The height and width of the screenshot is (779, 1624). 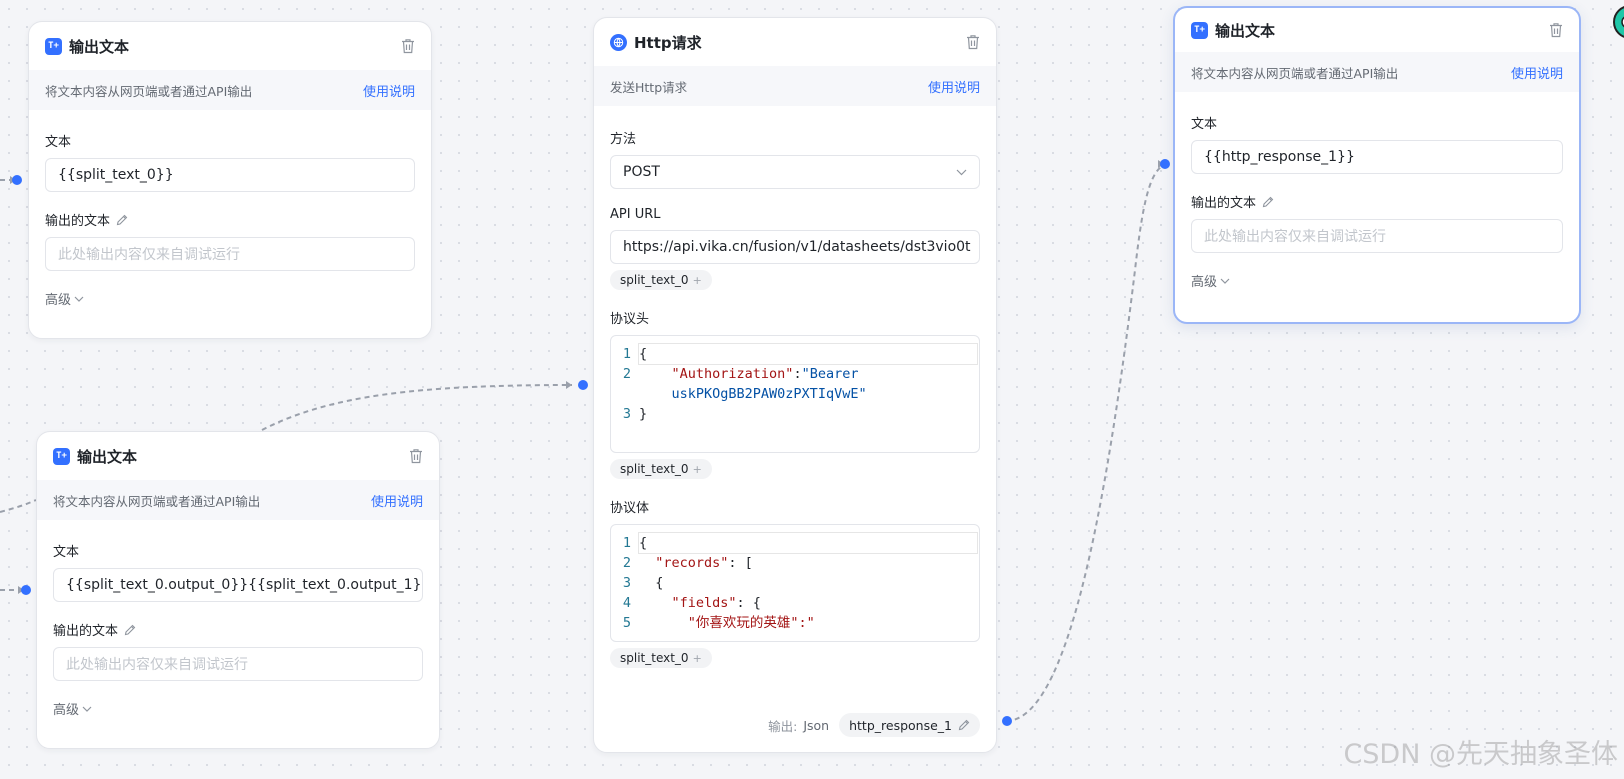 What do you see at coordinates (654, 469) in the screenshot?
I see `variable-tag-label: split_text_0` at bounding box center [654, 469].